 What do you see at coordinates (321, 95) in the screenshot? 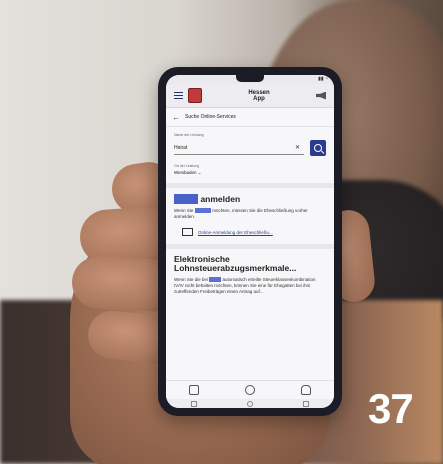
I see `megaphone-icon` at bounding box center [321, 95].